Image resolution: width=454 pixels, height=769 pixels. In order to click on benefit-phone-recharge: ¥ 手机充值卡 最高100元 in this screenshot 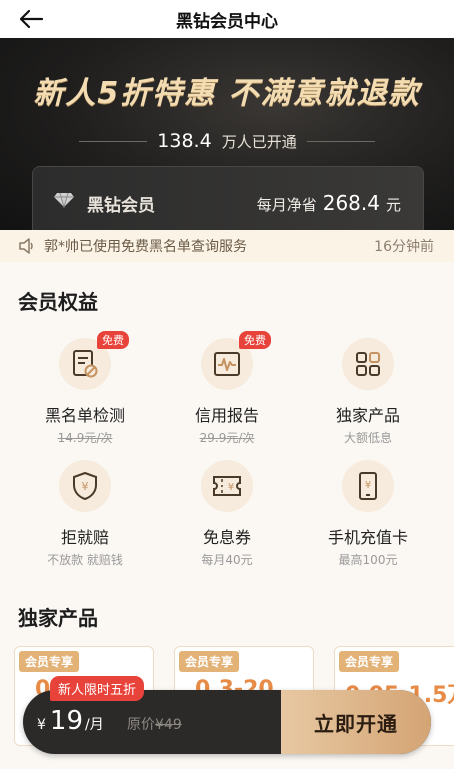, I will do `click(368, 514)`.